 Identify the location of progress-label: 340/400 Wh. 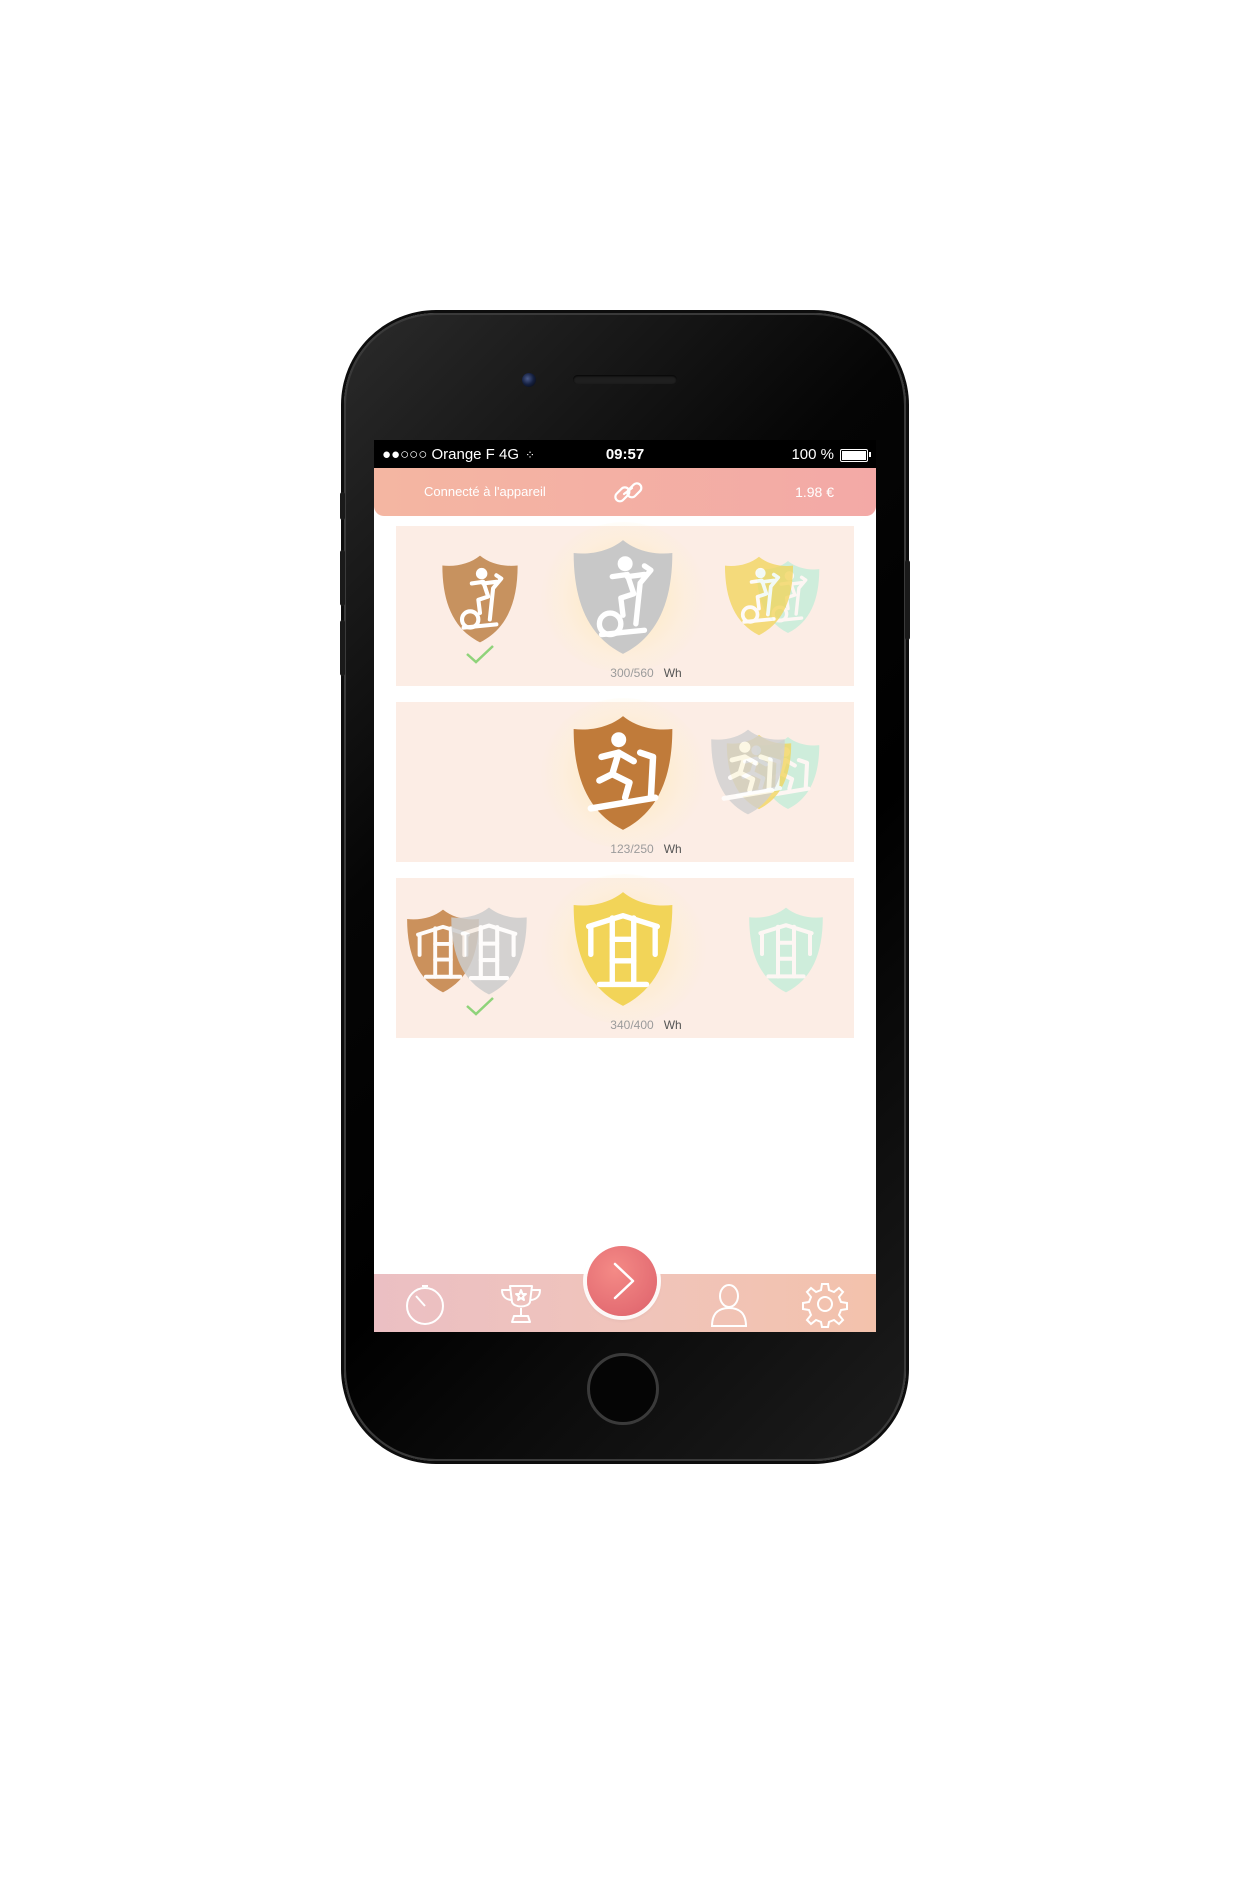
(646, 1025).